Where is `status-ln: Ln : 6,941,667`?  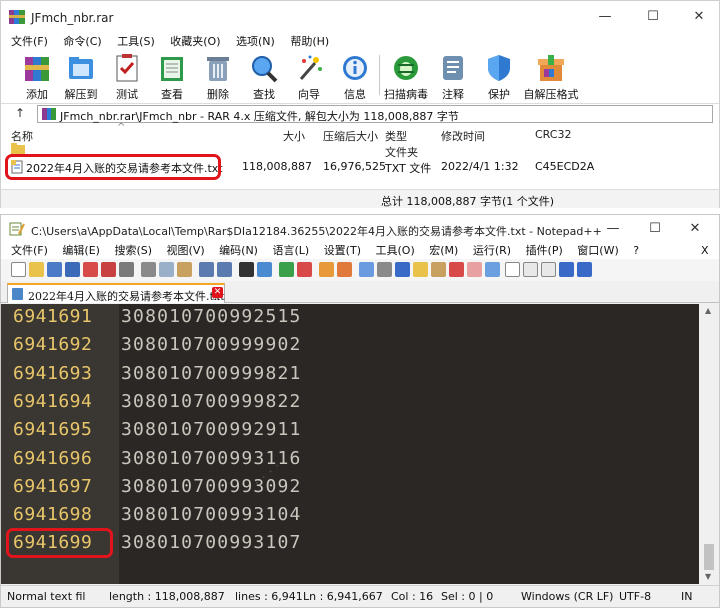
status-ln: Ln : 6,941,667 is located at coordinates (343, 596).